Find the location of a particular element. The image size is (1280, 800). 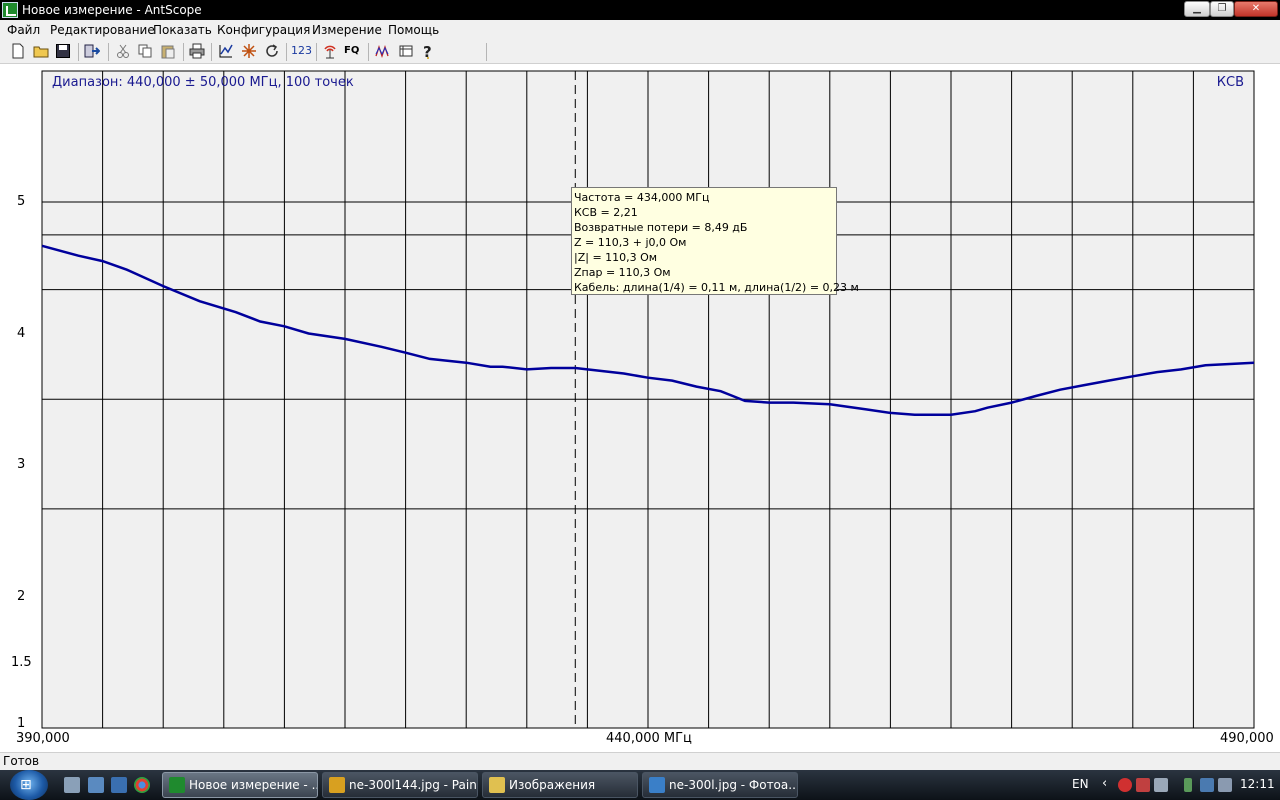

antscope-icon is located at coordinates (177, 785).